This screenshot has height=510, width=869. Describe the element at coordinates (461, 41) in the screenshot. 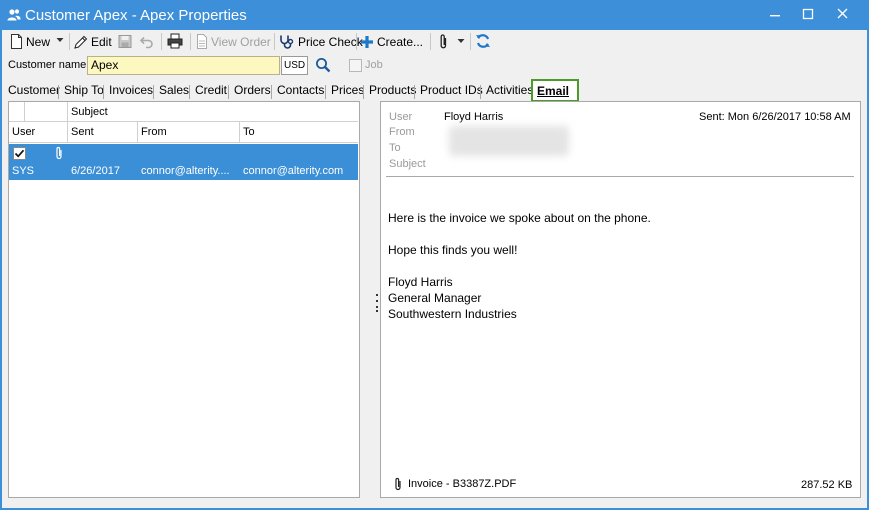

I see `attach-dropdown-icon` at that location.